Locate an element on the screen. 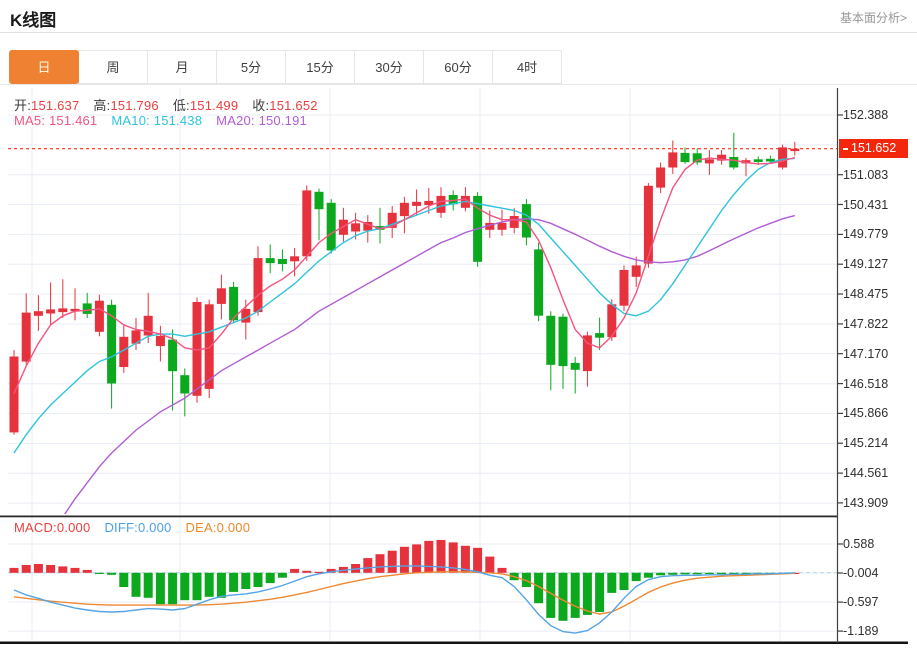  legend-label: MACD: is located at coordinates (35, 527).